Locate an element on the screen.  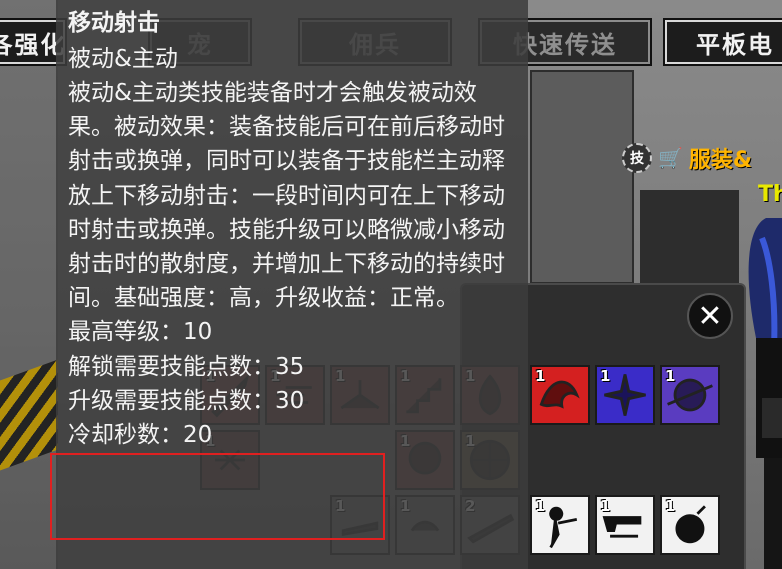
skill-badge-icon: 技 is located at coordinates (637, 158).